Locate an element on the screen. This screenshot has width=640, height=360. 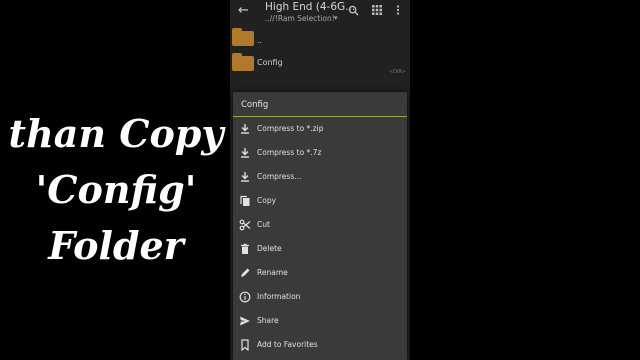
menu-item-delete: Delete is located at coordinates (320, 250).